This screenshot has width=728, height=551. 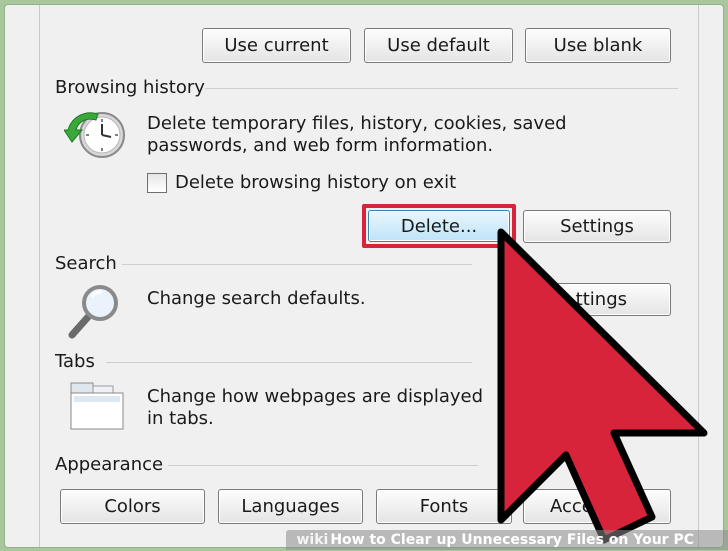 What do you see at coordinates (316, 182) in the screenshot?
I see `delete-on-exit-label: Delete browsing history on exit` at bounding box center [316, 182].